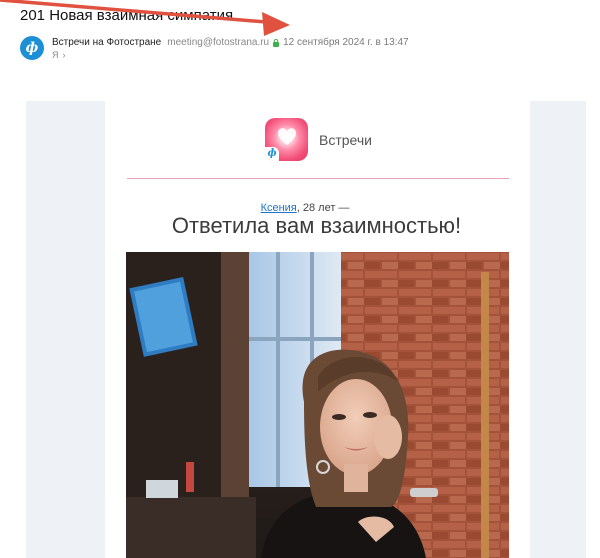 The image size is (600, 558). Describe the element at coordinates (346, 42) in the screenshot. I see `email-date: 12 сентября 2024 г. в 13:47` at that location.